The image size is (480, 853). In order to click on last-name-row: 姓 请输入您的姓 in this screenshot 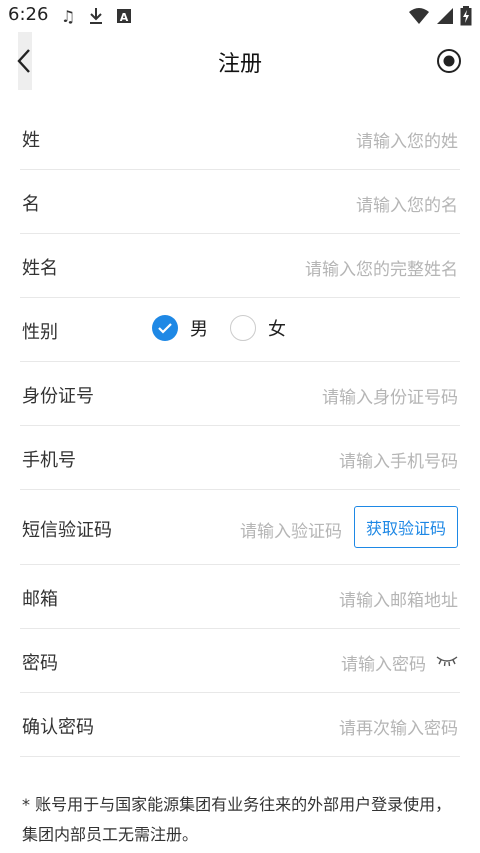, I will do `click(240, 138)`.